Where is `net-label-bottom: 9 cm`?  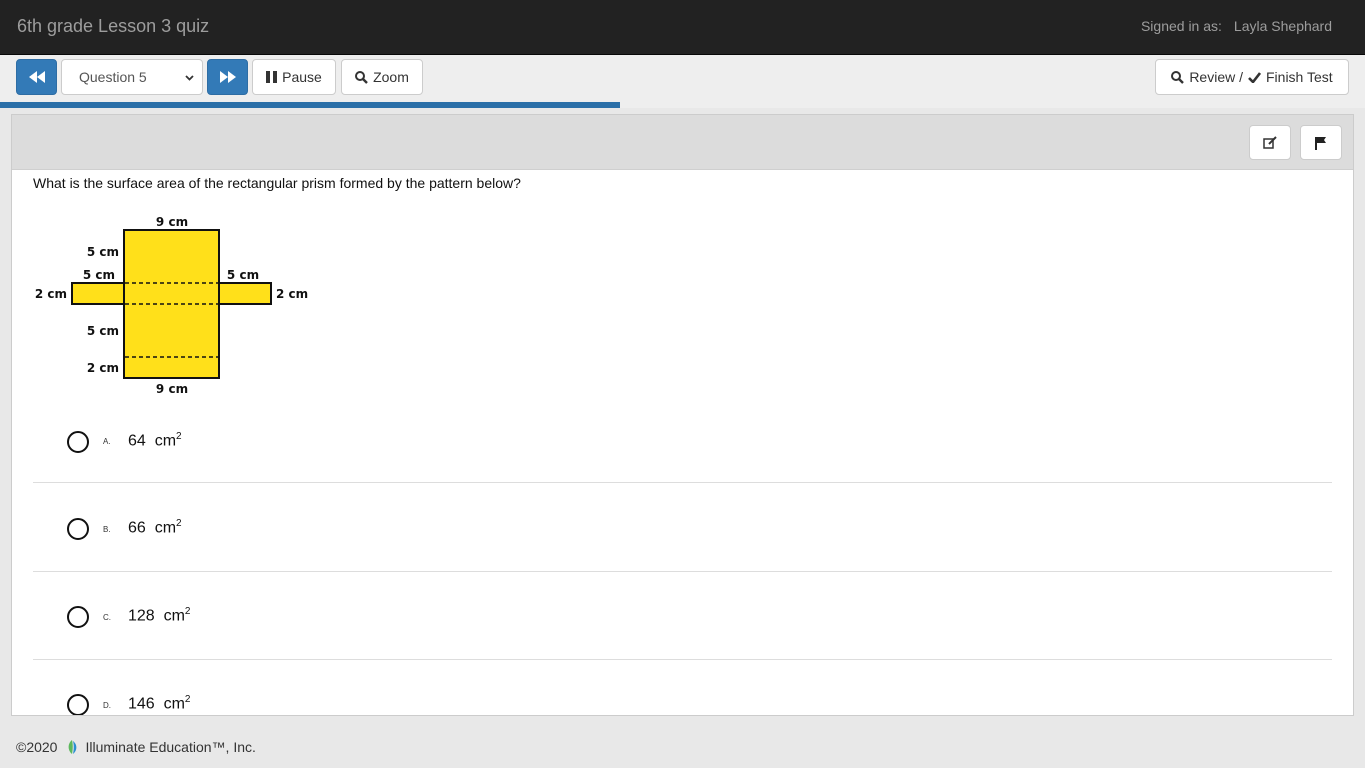
net-label-bottom: 9 cm is located at coordinates (172, 389).